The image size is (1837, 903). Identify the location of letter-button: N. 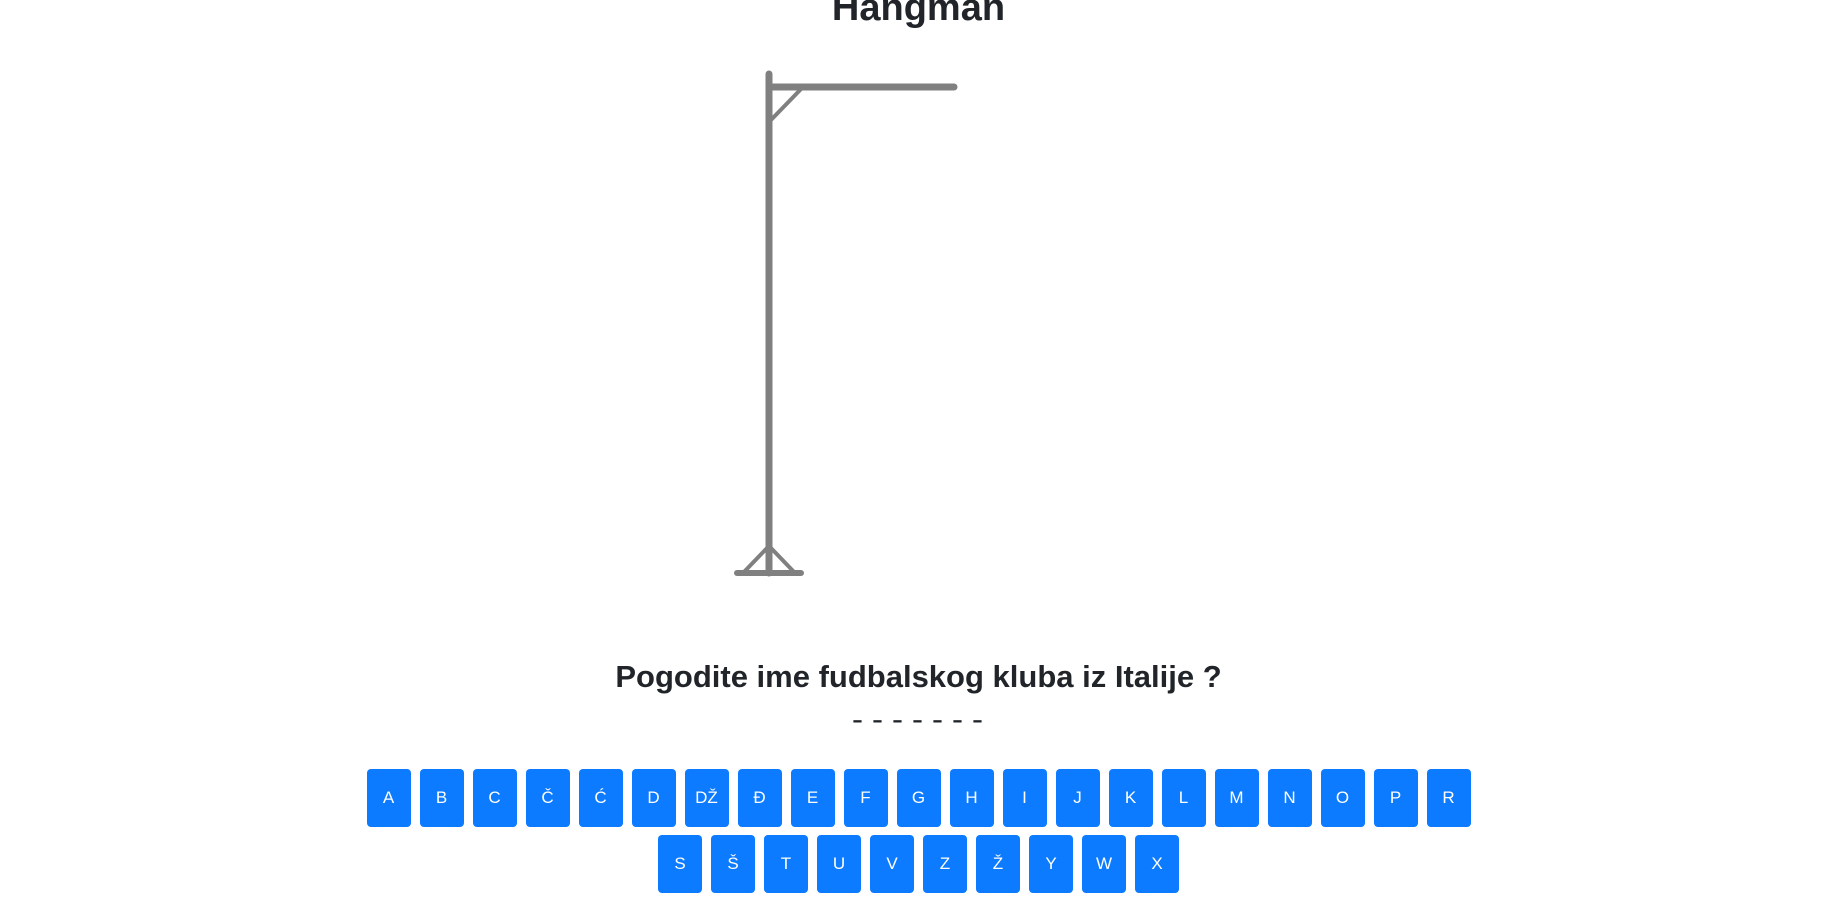
(1289, 798).